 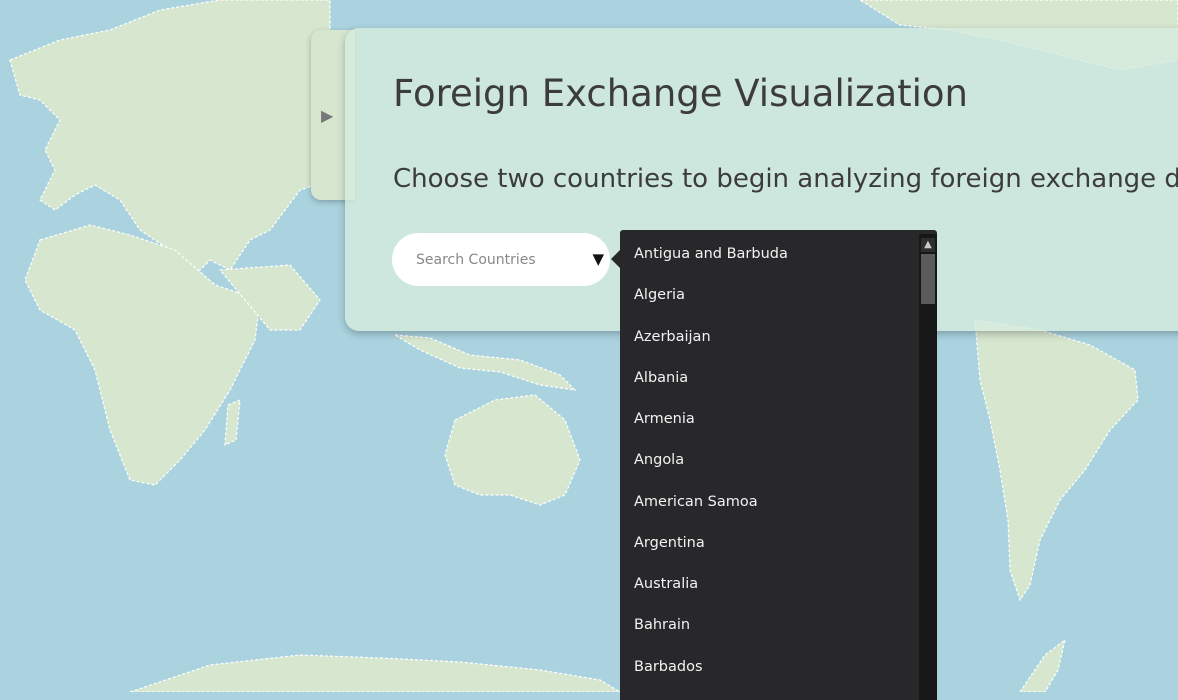 What do you see at coordinates (327, 115) in the screenshot?
I see `triangle-right-icon: ▶` at bounding box center [327, 115].